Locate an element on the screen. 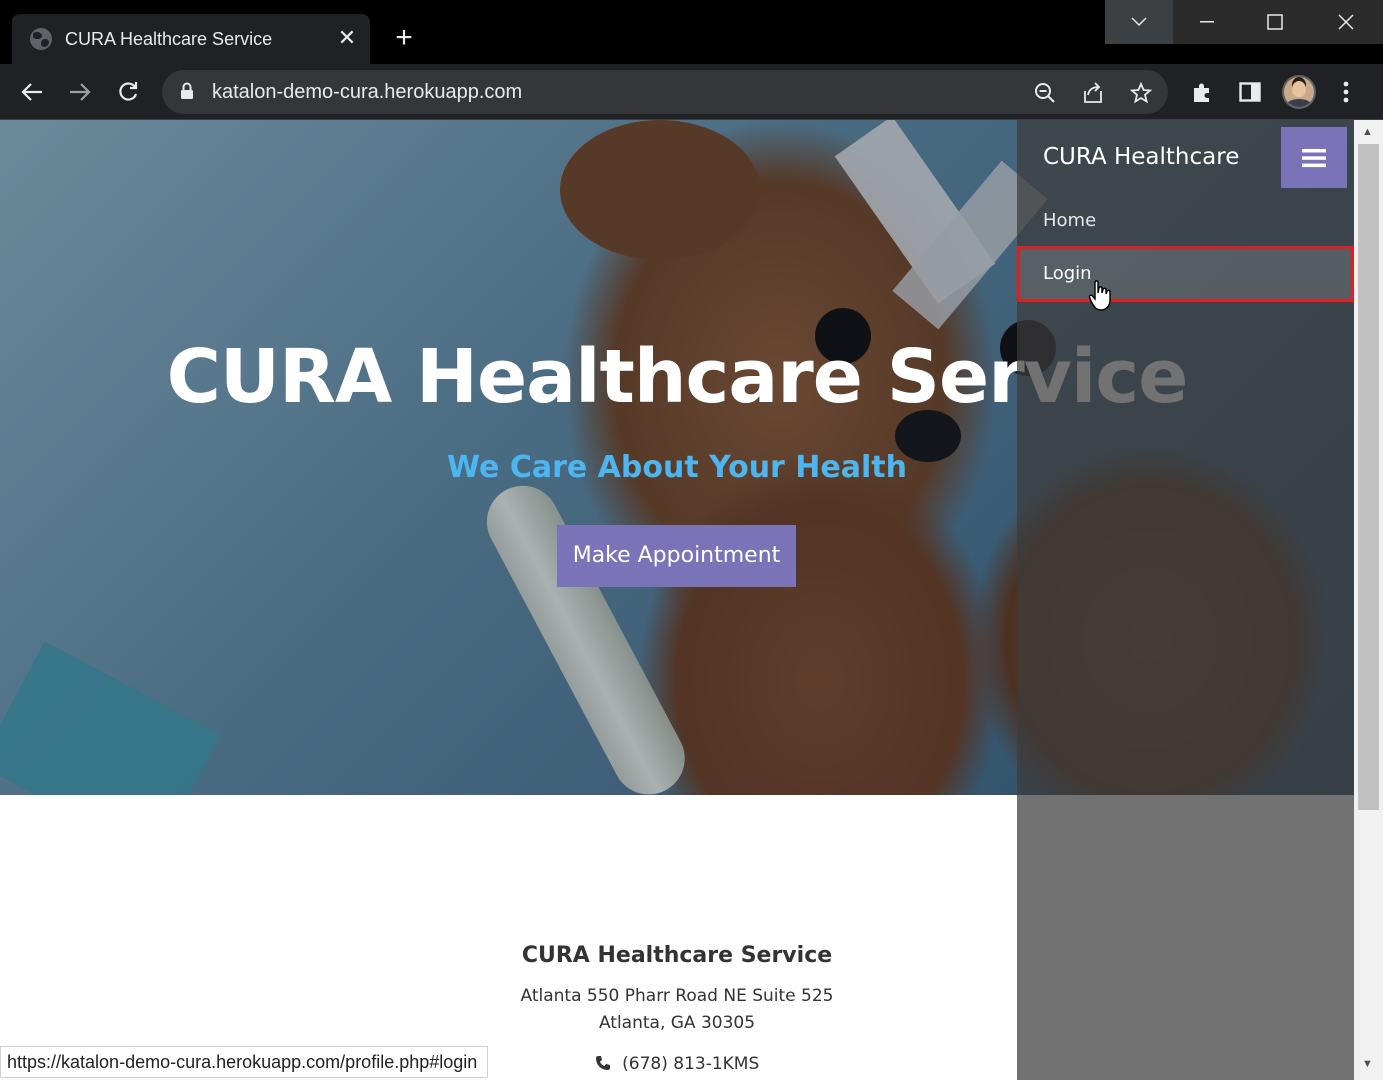 The width and height of the screenshot is (1383, 1080). side-panel-button is located at coordinates (1250, 92).